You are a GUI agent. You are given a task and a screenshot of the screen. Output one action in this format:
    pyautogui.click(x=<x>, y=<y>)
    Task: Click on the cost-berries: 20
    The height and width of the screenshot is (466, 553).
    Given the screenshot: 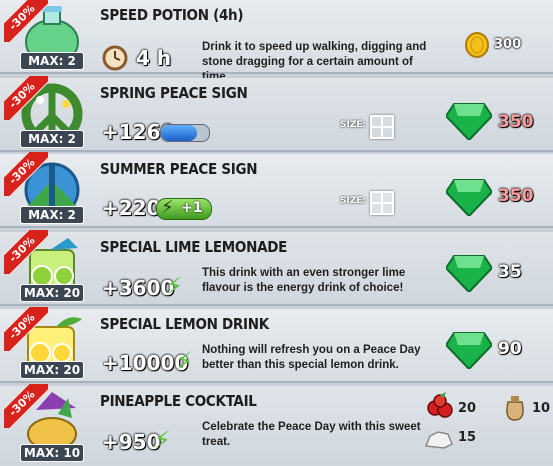 What is the action you would take?
    pyautogui.click(x=467, y=408)
    